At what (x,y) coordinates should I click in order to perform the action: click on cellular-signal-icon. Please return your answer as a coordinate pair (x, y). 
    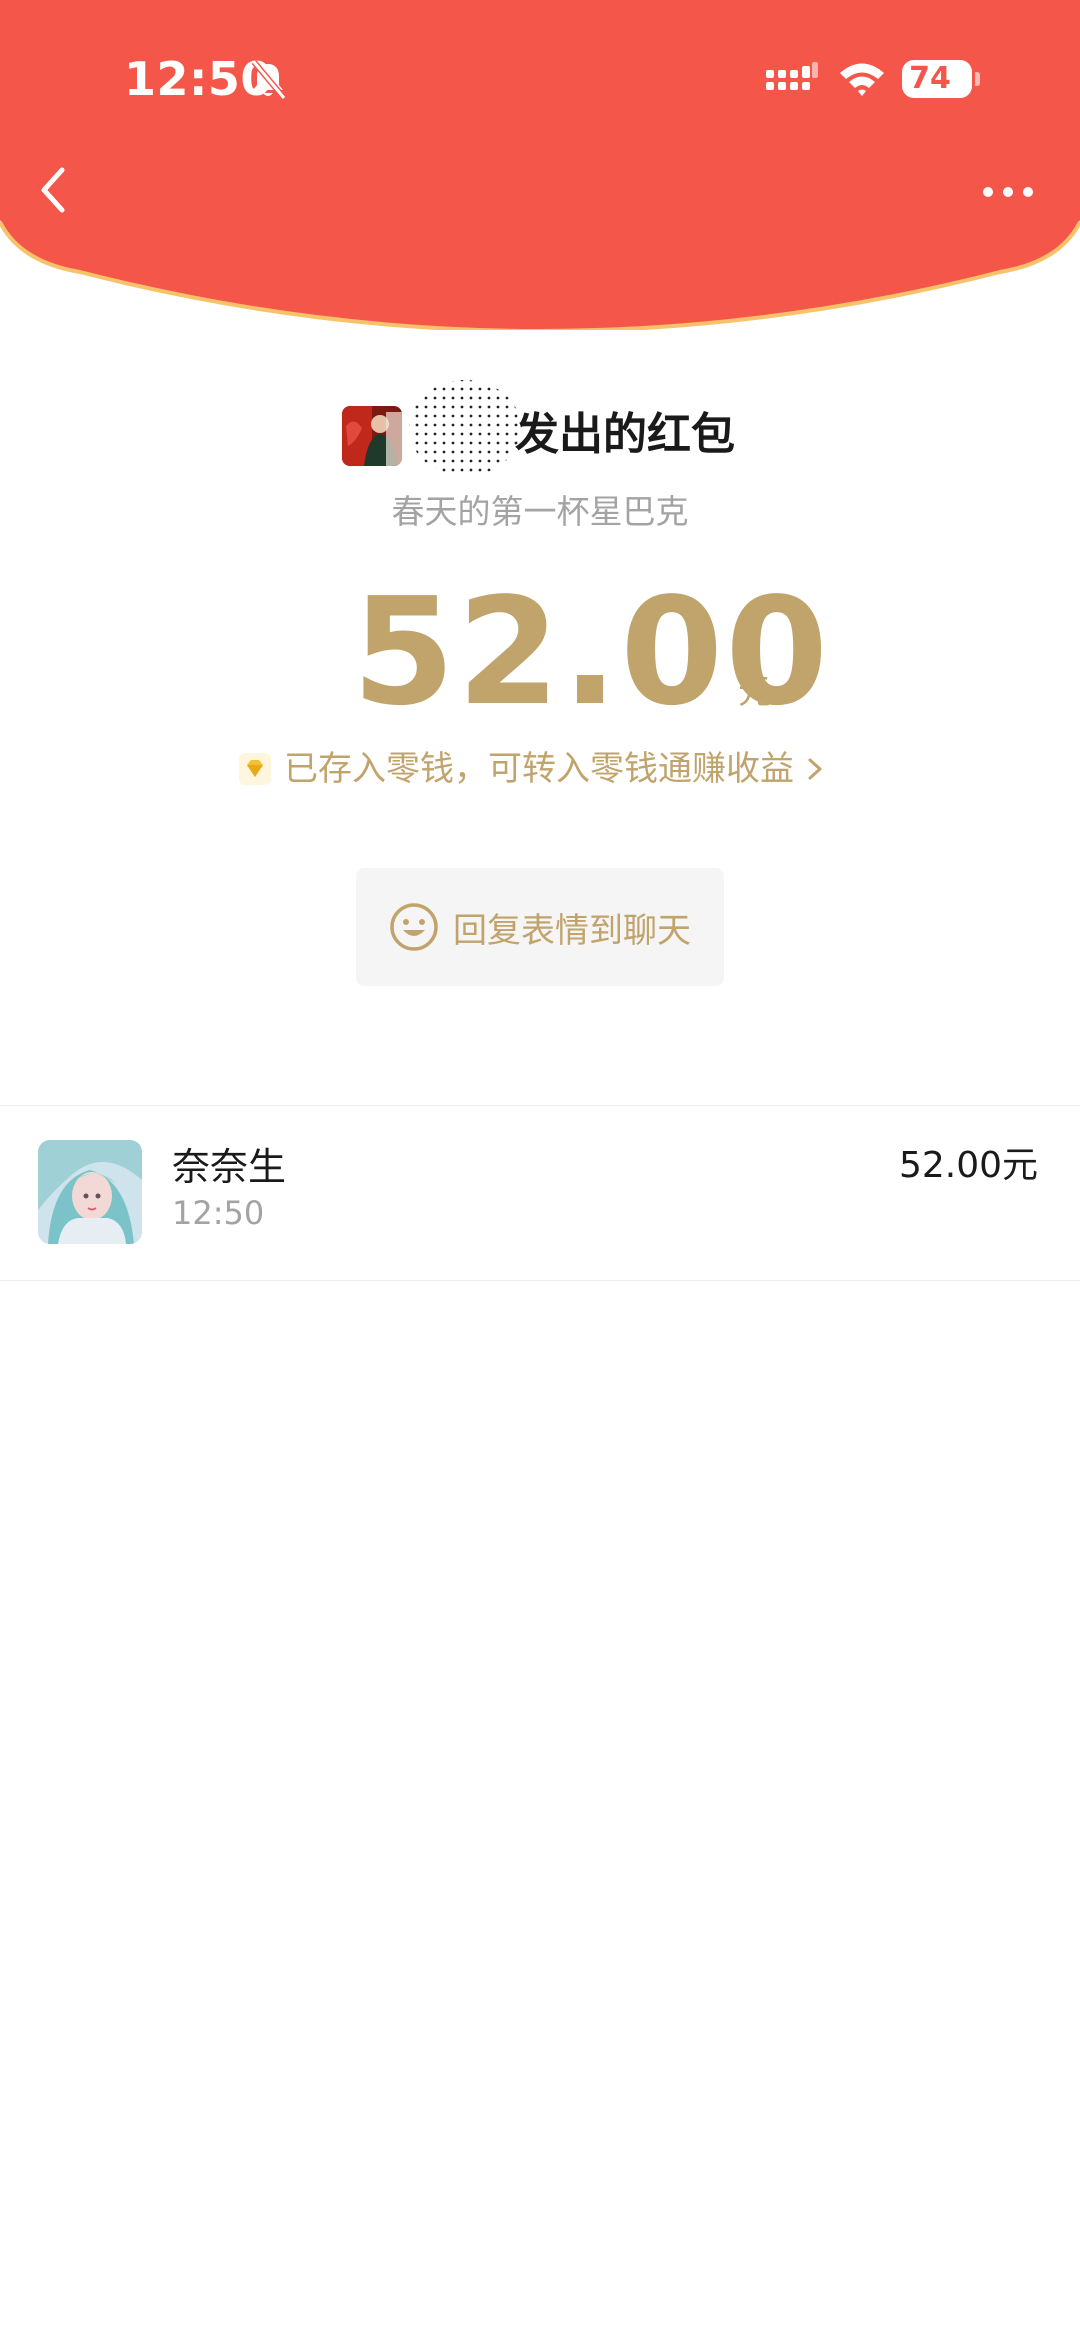
    Looking at the image, I should click on (792, 76).